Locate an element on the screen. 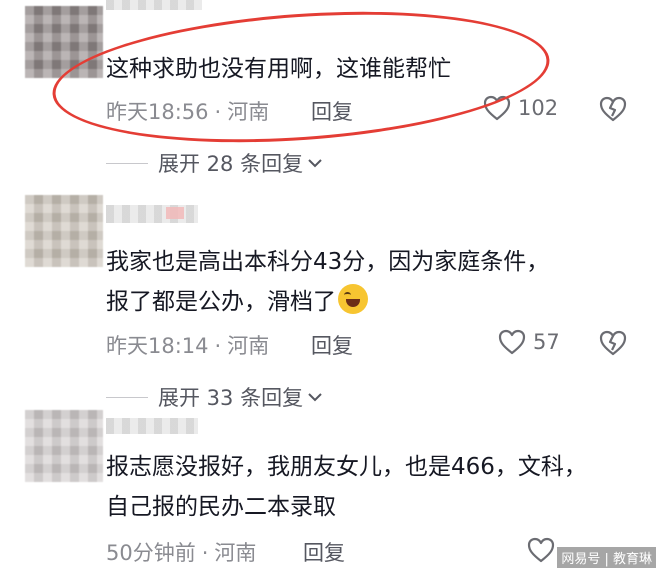 The width and height of the screenshot is (660, 572). like-button: 57 is located at coordinates (528, 342).